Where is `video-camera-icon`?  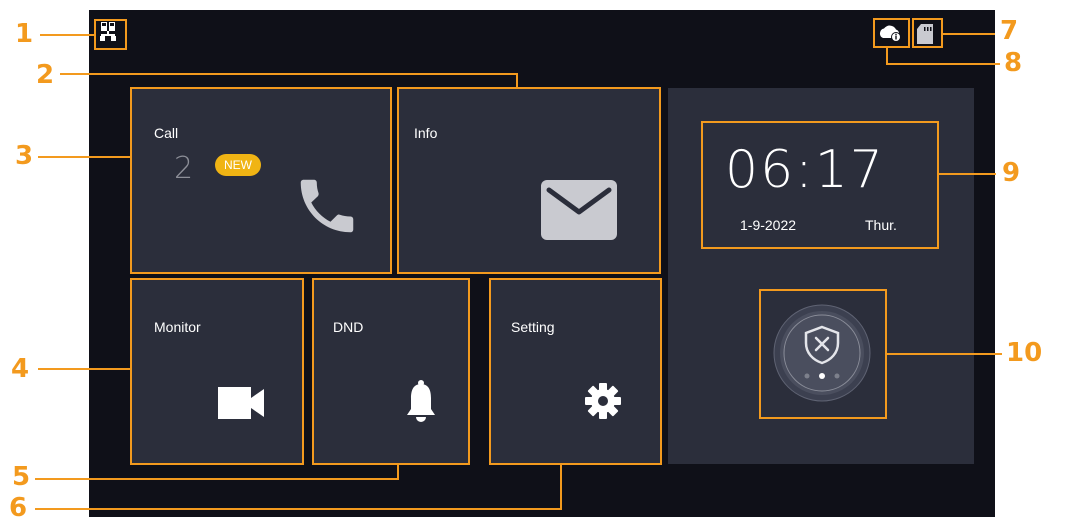 video-camera-icon is located at coordinates (242, 403).